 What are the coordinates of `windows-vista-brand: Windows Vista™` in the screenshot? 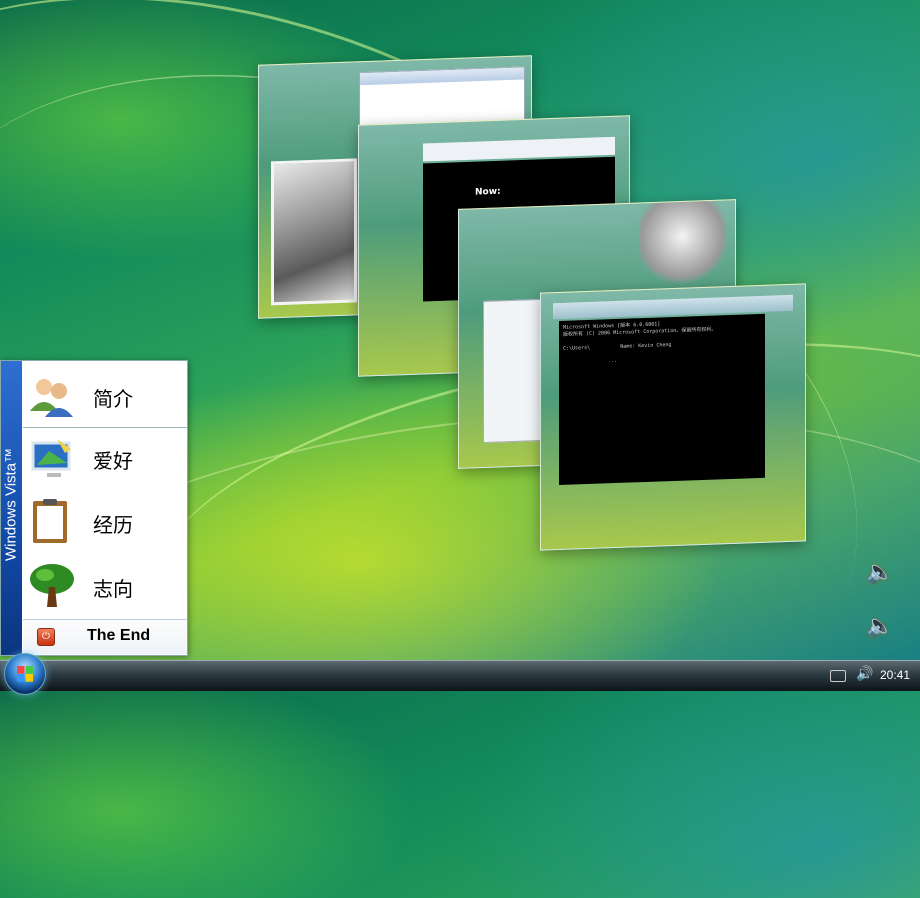 It's located at (11, 504).